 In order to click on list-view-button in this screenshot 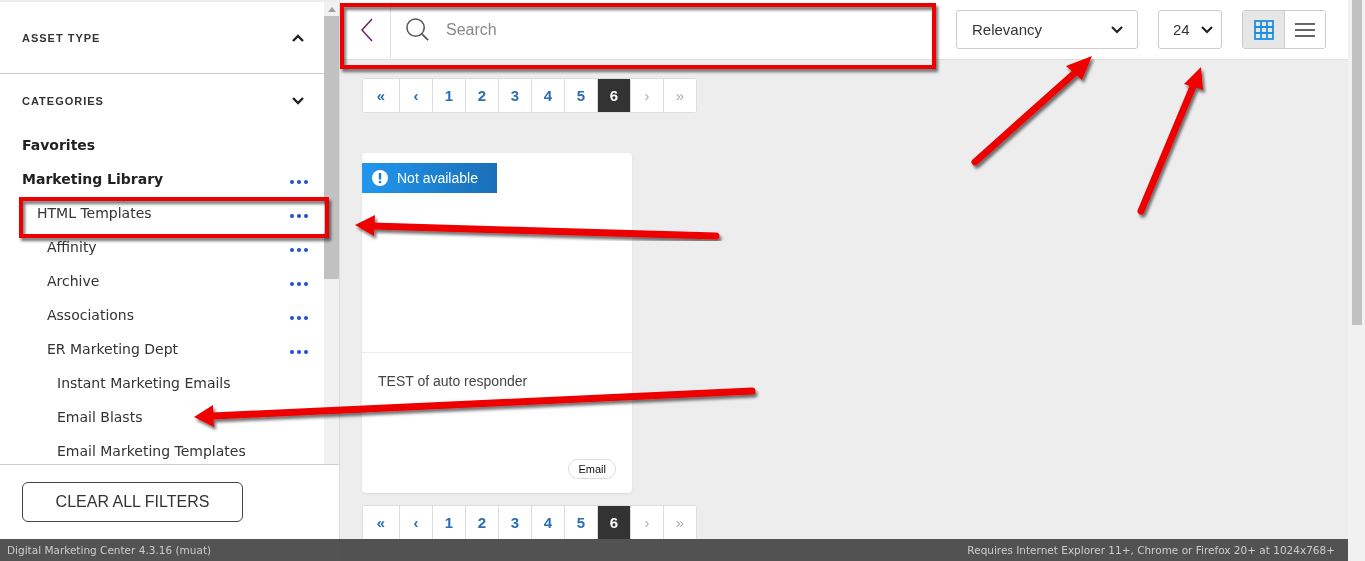, I will do `click(1304, 29)`.